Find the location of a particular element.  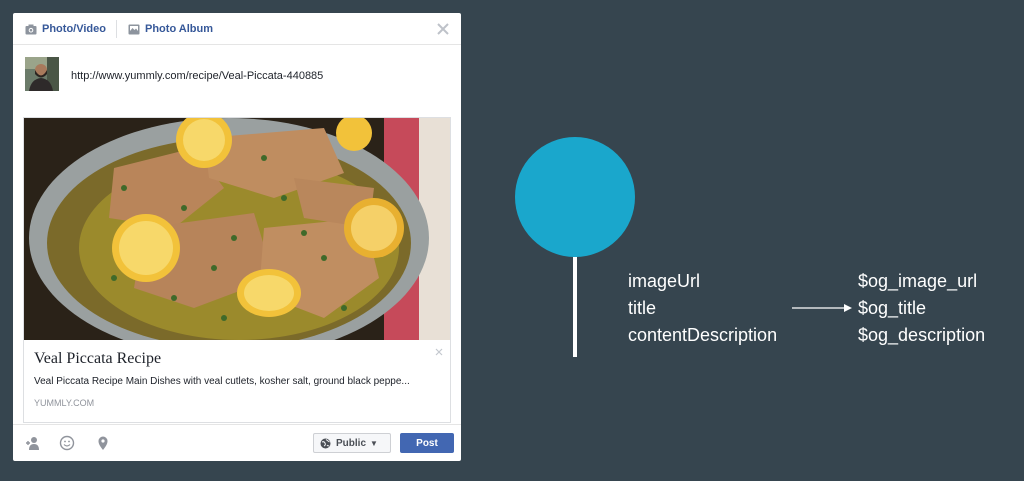

link-preview-title: Veal Piccata Recipe is located at coordinates (98, 358).